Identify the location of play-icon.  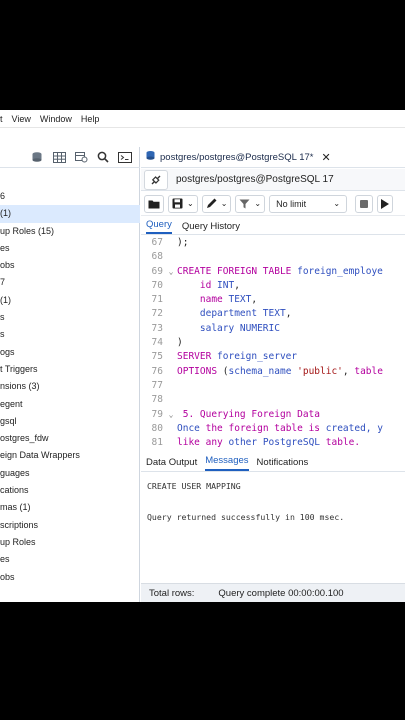
(385, 203).